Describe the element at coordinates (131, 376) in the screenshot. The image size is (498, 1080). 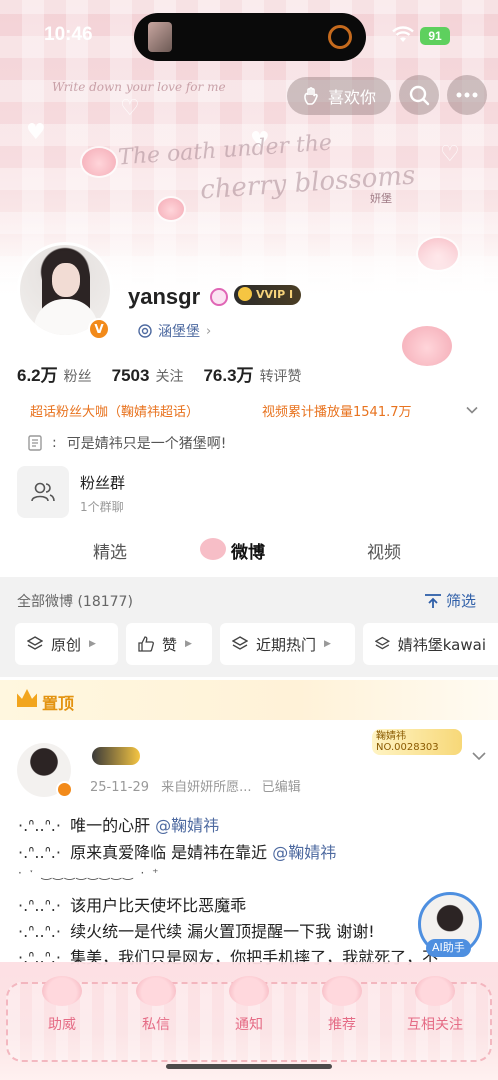
I see `following-count: 7503` at that location.